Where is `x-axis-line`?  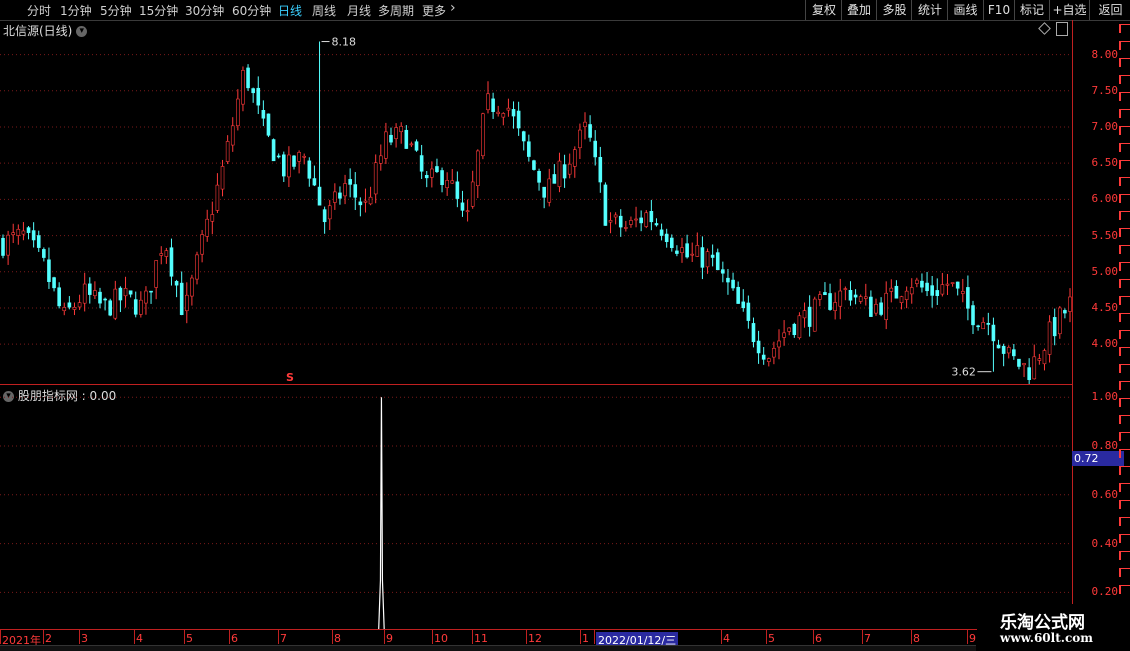
x-axis-line is located at coordinates (565, 629).